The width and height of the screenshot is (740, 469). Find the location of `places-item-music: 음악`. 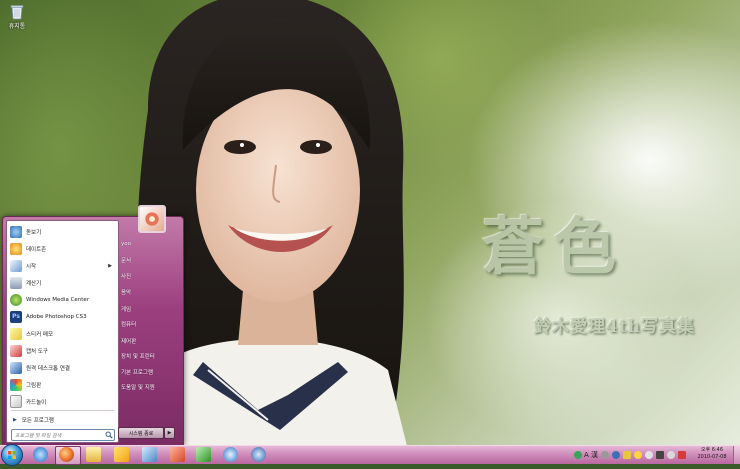

places-item-music: 음악 is located at coordinates (126, 292).